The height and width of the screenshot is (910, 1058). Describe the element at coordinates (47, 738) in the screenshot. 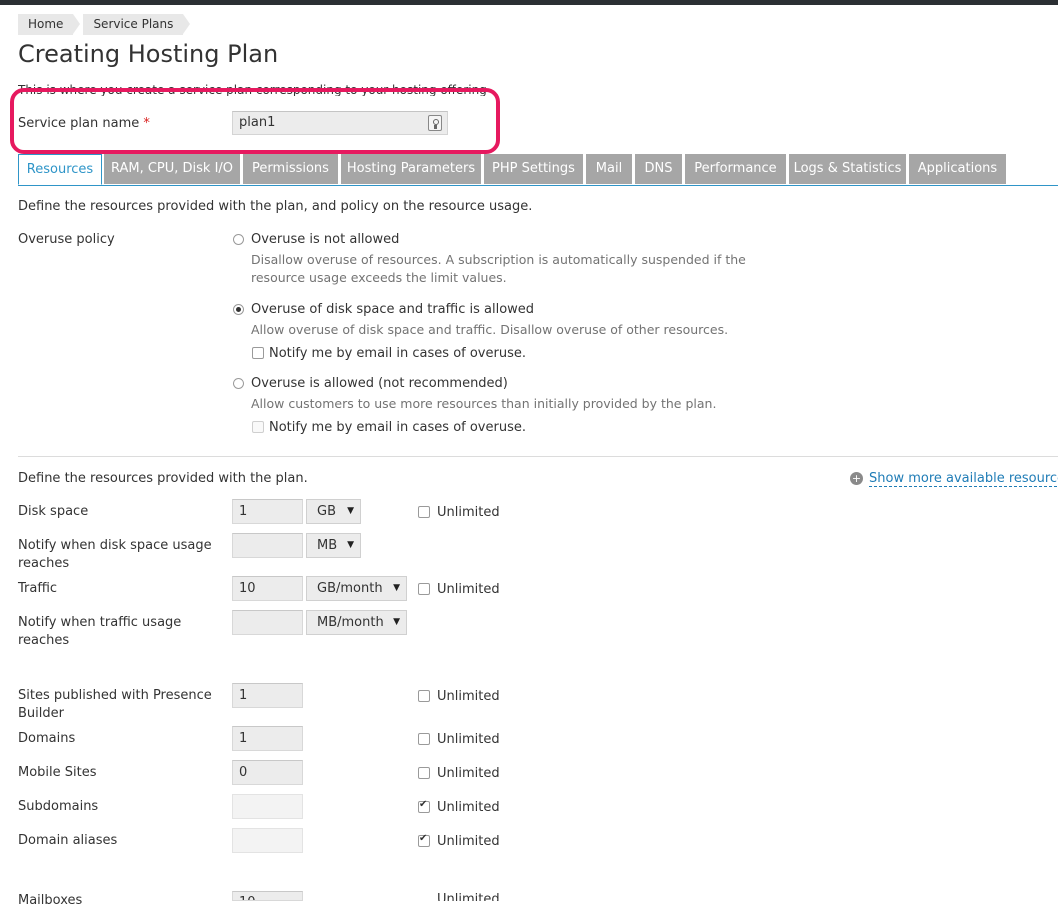

I see `domains-label: Domains` at that location.